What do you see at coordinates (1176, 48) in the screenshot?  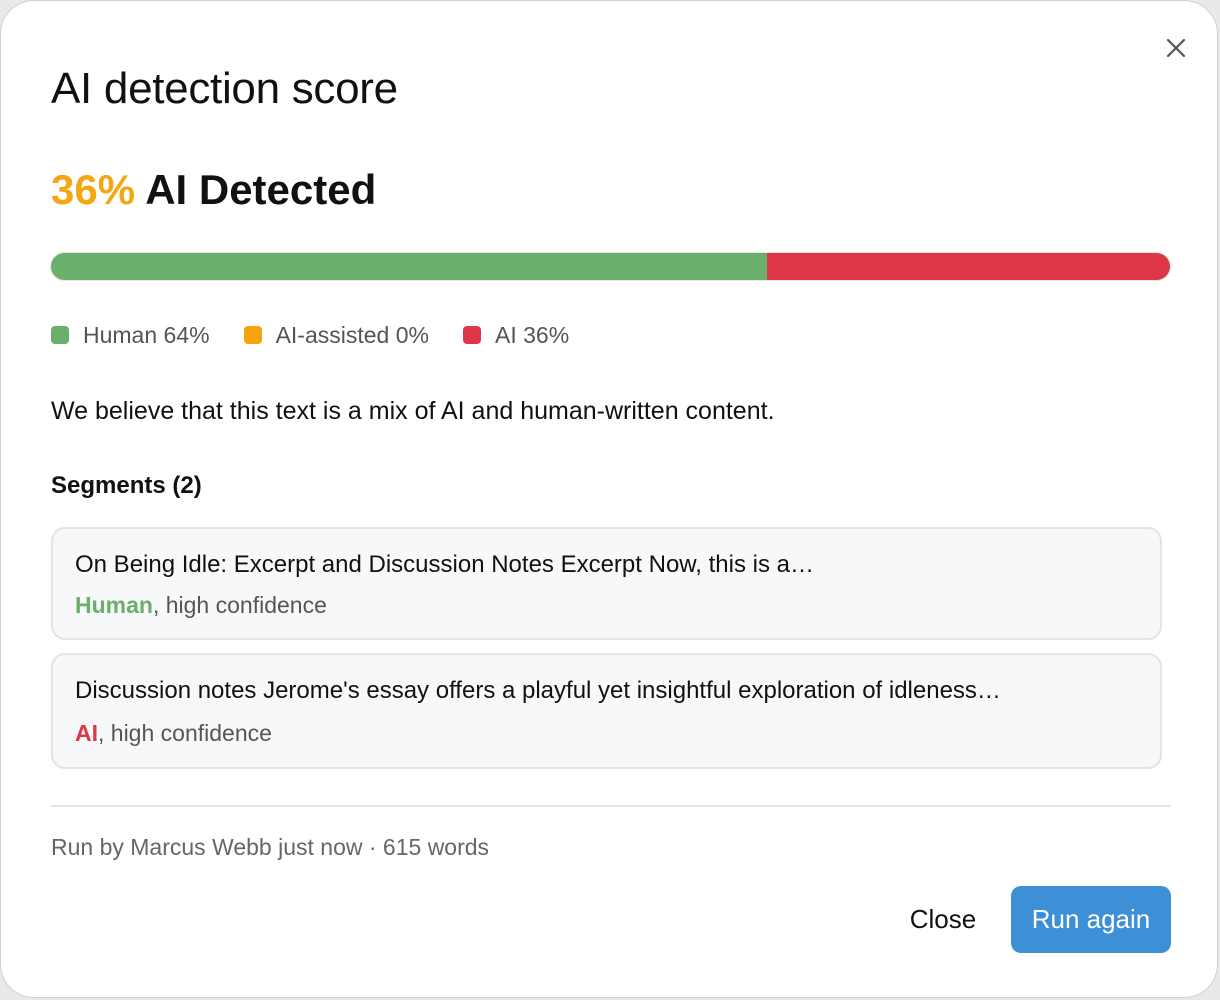 I see `close-icon` at bounding box center [1176, 48].